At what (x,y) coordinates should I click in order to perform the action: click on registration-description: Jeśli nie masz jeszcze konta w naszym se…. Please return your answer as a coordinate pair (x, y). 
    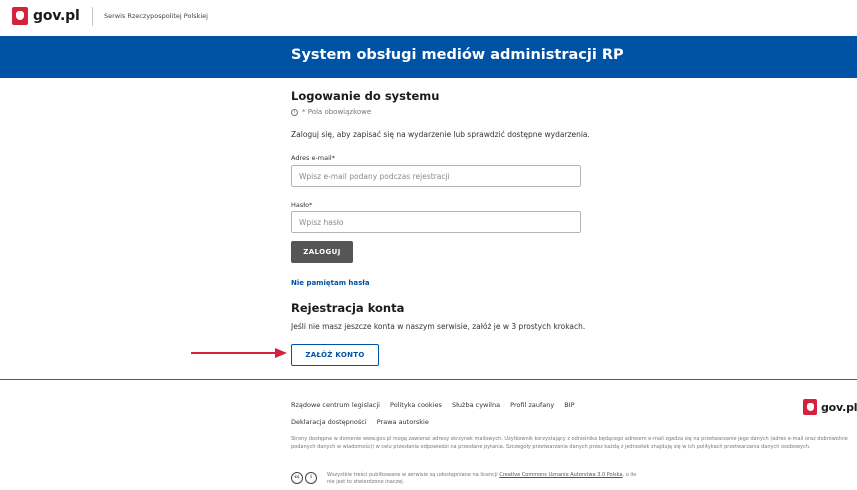
    Looking at the image, I should click on (438, 326).